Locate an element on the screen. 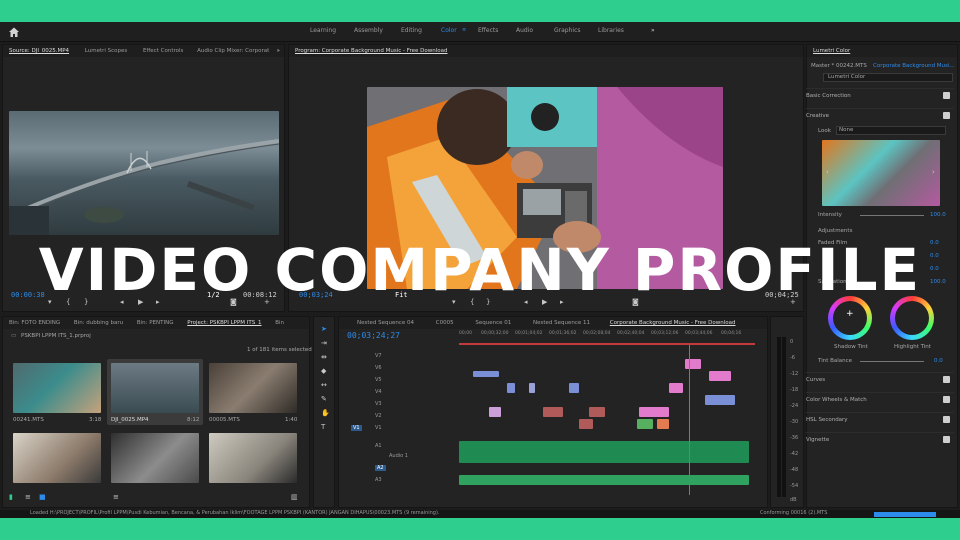  track-header-v7: V7 is located at coordinates (378, 356).